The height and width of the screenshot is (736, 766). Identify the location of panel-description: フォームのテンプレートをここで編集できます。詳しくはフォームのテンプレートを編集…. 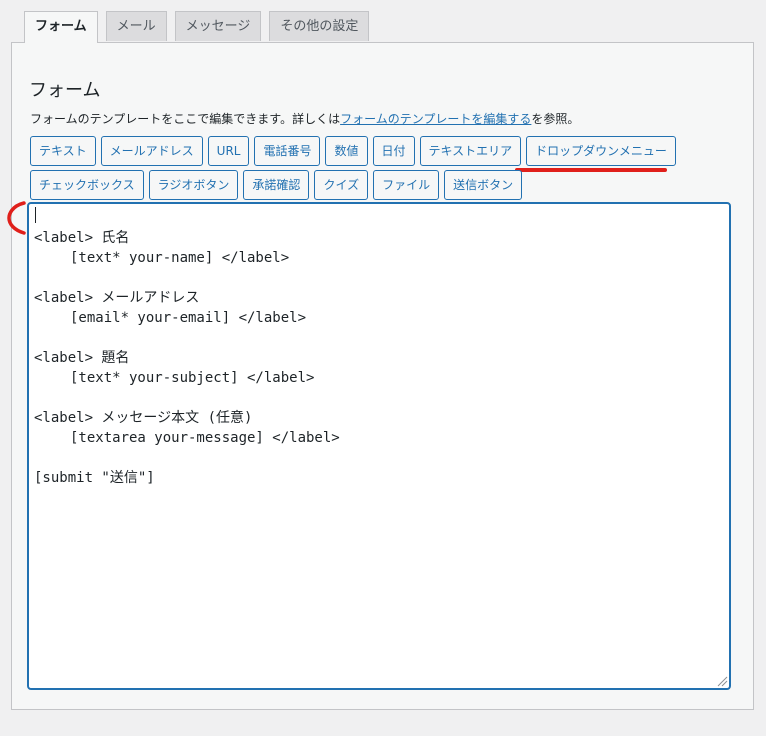
(304, 118).